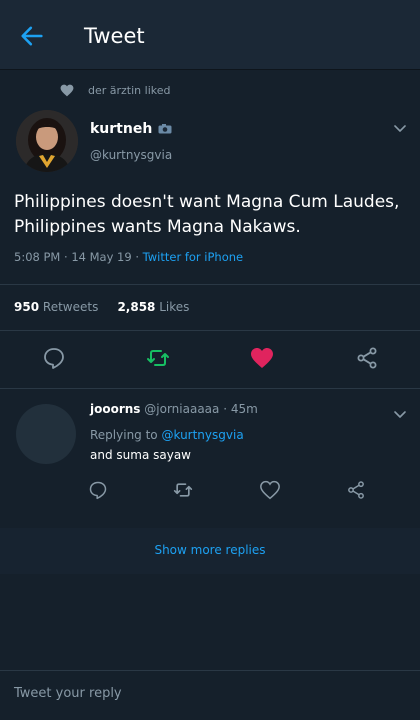 The width and height of the screenshot is (420, 720). What do you see at coordinates (210, 361) in the screenshot?
I see `tweet-actions` at bounding box center [210, 361].